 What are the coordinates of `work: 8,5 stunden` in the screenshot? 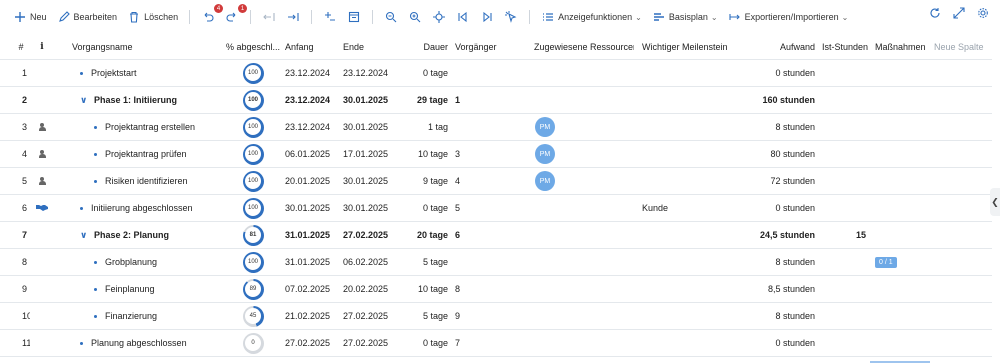 It's located at (767, 289).